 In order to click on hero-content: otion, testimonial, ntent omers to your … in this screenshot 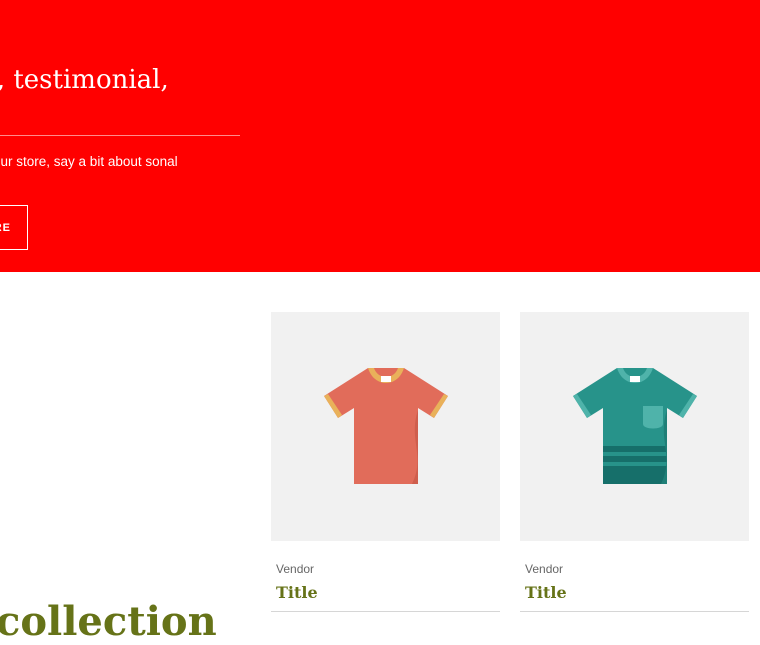, I will do `click(120, 129)`.